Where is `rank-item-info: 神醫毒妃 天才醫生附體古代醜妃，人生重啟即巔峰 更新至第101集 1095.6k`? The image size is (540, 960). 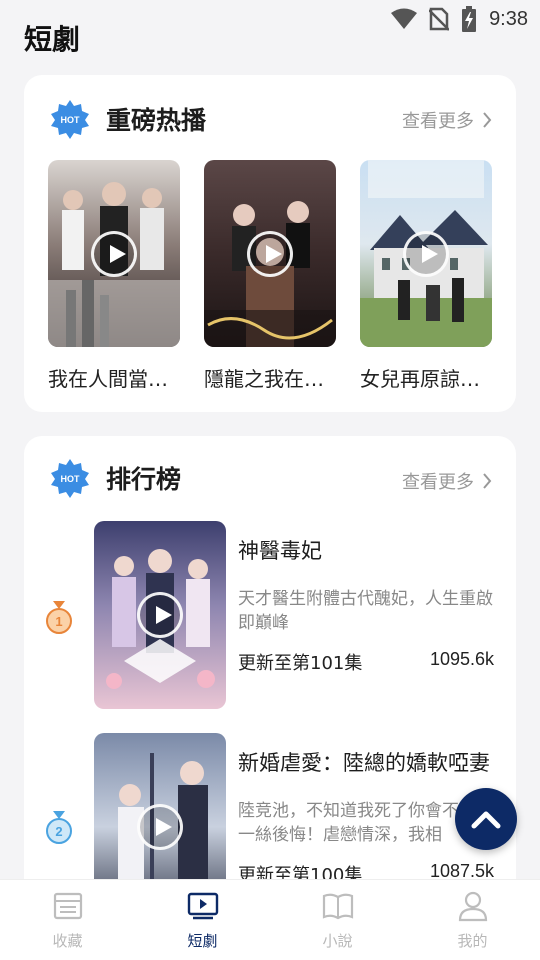
rank-item-info: 神醫毒妃 天才醫生附體古代醜妃，人生重啟即巔峰 更新至第101集 1095.6k is located at coordinates (366, 615).